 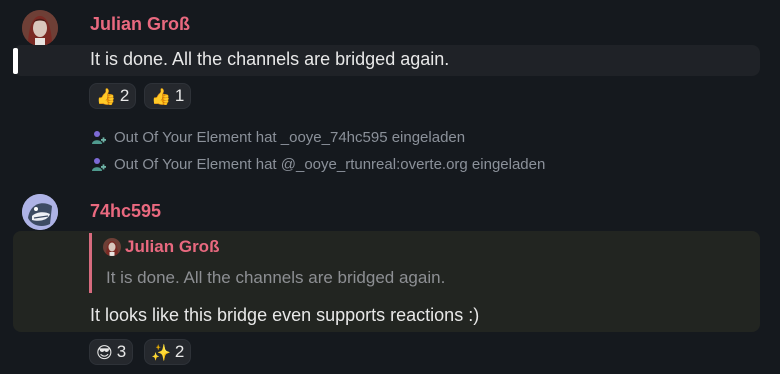 I want to click on reply-avatar-icon, so click(x=112, y=247).